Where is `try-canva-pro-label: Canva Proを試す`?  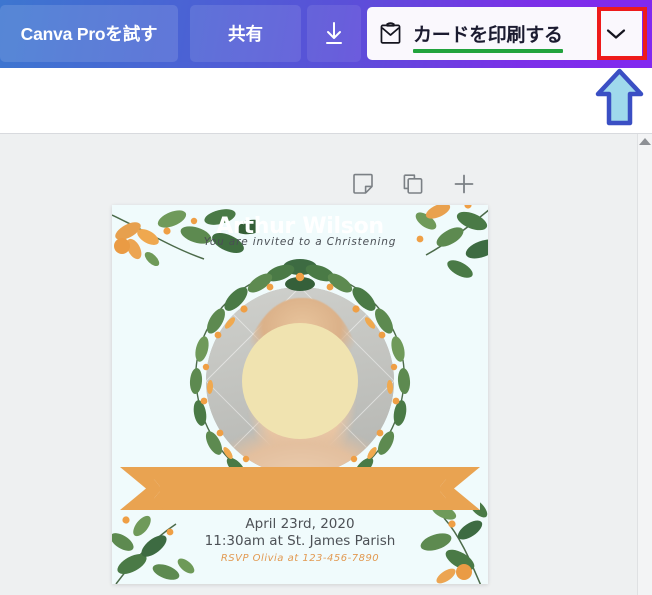 try-canva-pro-label: Canva Proを試す is located at coordinates (89, 34).